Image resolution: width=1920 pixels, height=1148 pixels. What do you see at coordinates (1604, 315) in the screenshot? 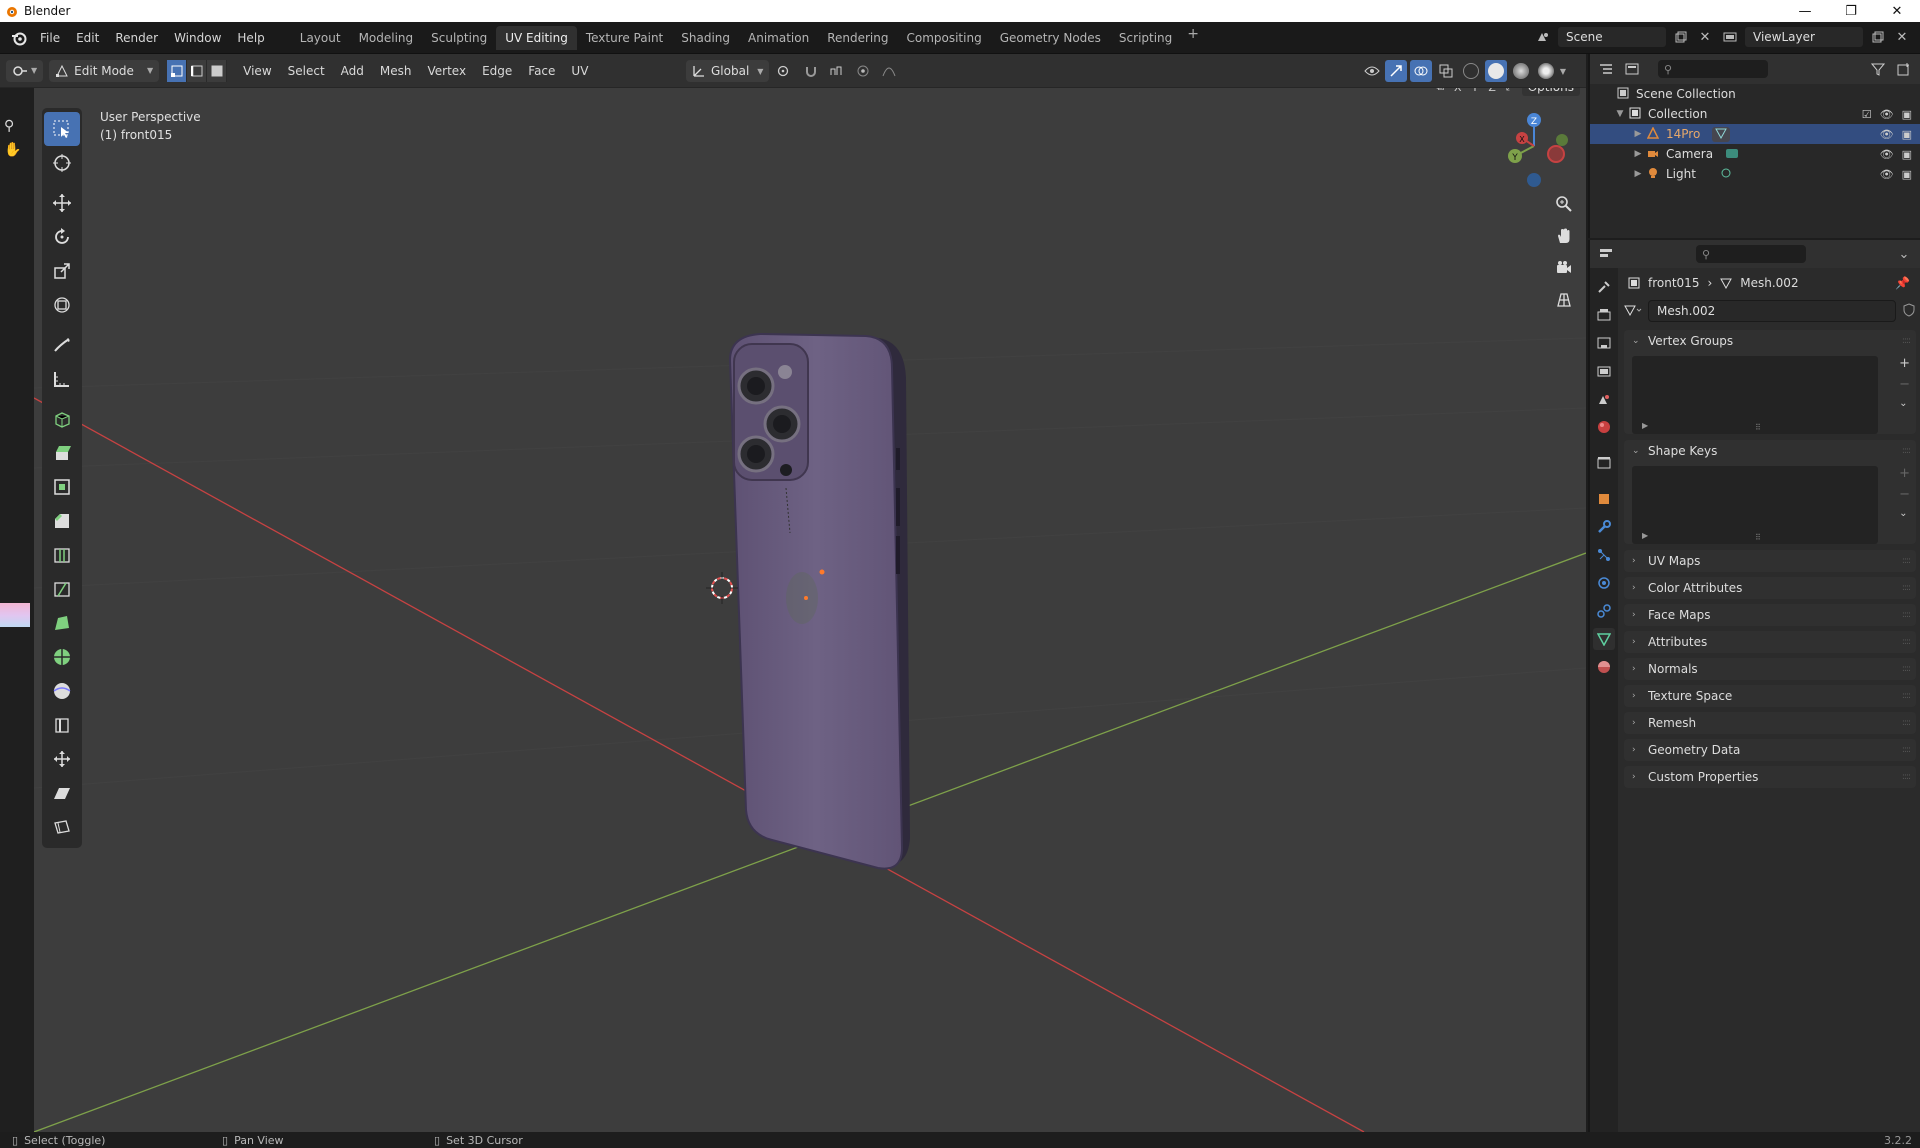
I see `render-tab-icon` at bounding box center [1604, 315].